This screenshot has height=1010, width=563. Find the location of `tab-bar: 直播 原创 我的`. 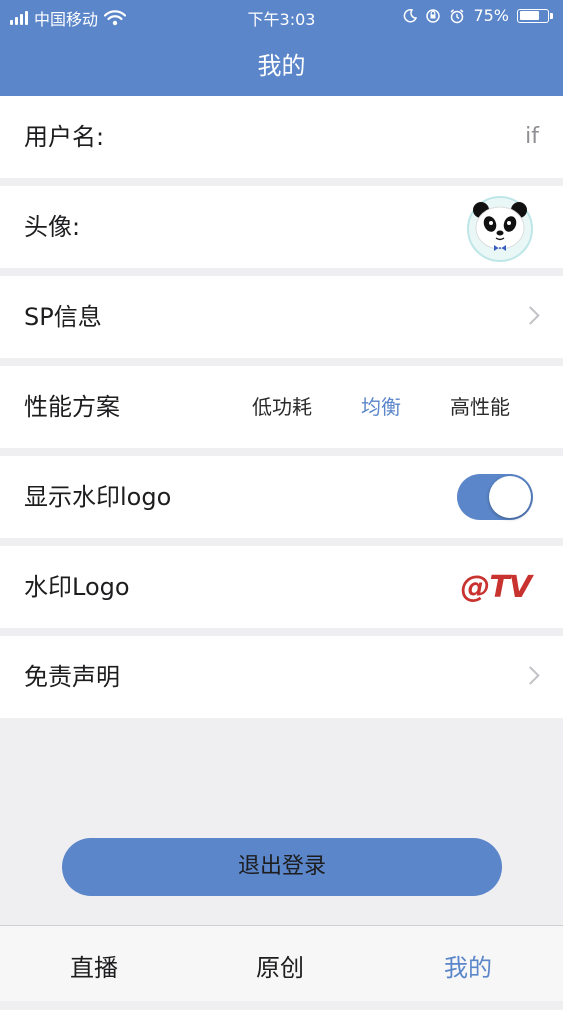

tab-bar: 直播 原创 我的 is located at coordinates (281, 963).